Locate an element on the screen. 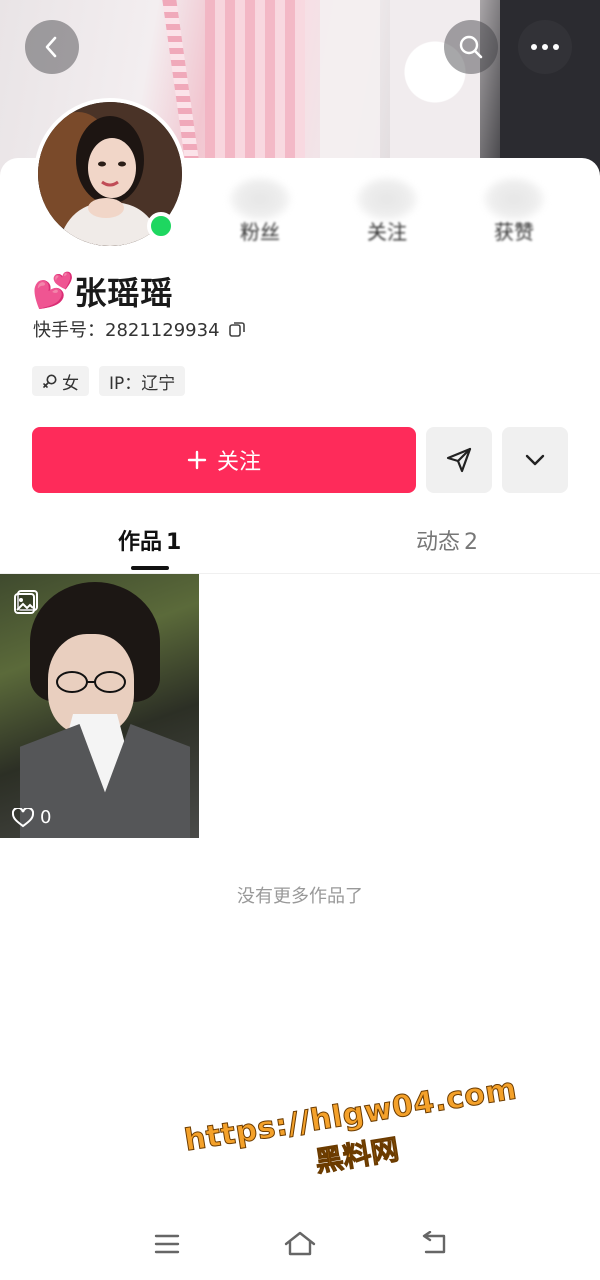 The width and height of the screenshot is (600, 1280). ip-location-tag: IP：辽宁 is located at coordinates (142, 381).